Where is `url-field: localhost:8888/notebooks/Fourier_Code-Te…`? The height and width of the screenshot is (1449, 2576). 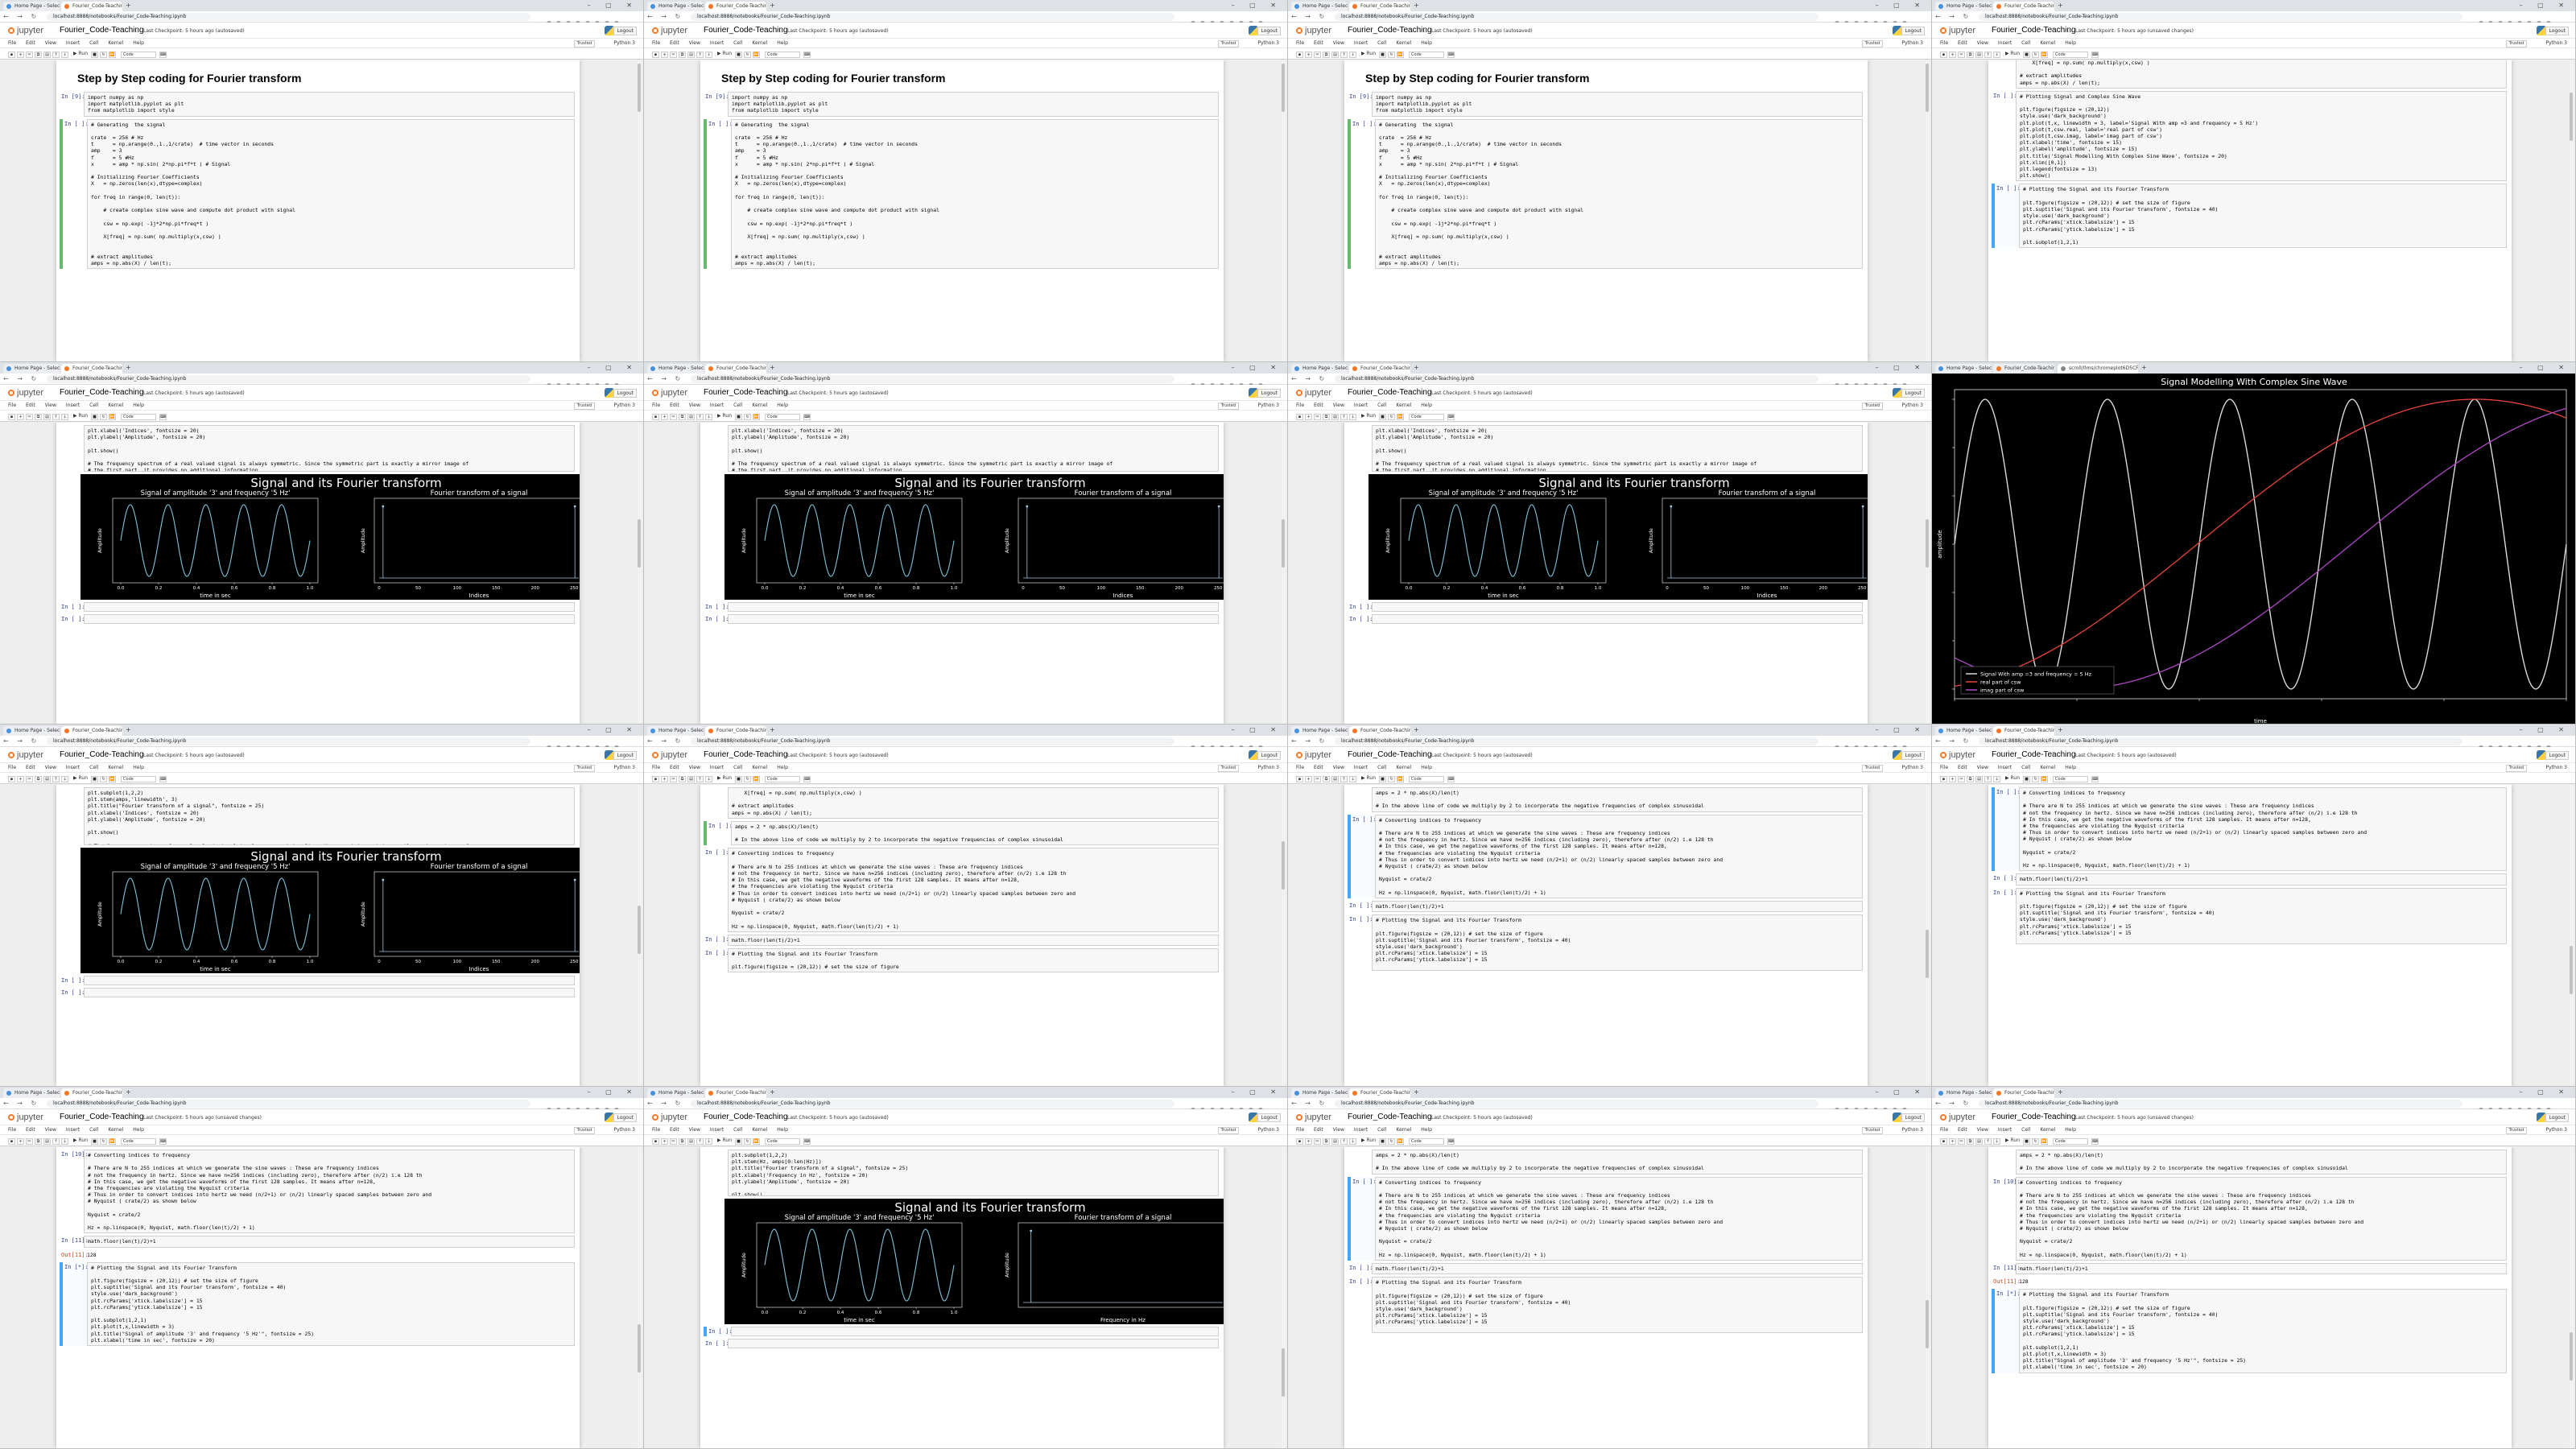 url-field: localhost:8888/notebooks/Fourier_Code-Te… is located at coordinates (288, 741).